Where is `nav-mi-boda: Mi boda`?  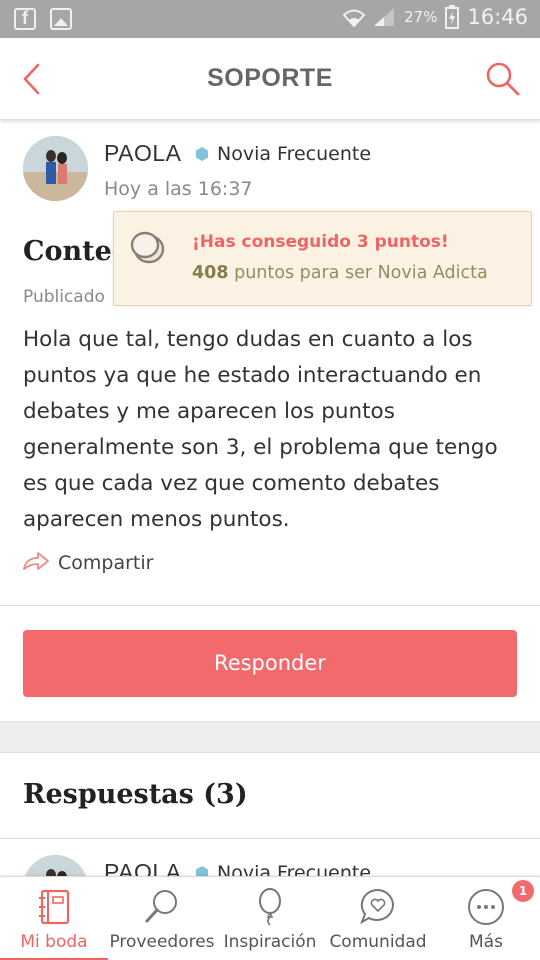 nav-mi-boda: Mi boda is located at coordinates (54, 918).